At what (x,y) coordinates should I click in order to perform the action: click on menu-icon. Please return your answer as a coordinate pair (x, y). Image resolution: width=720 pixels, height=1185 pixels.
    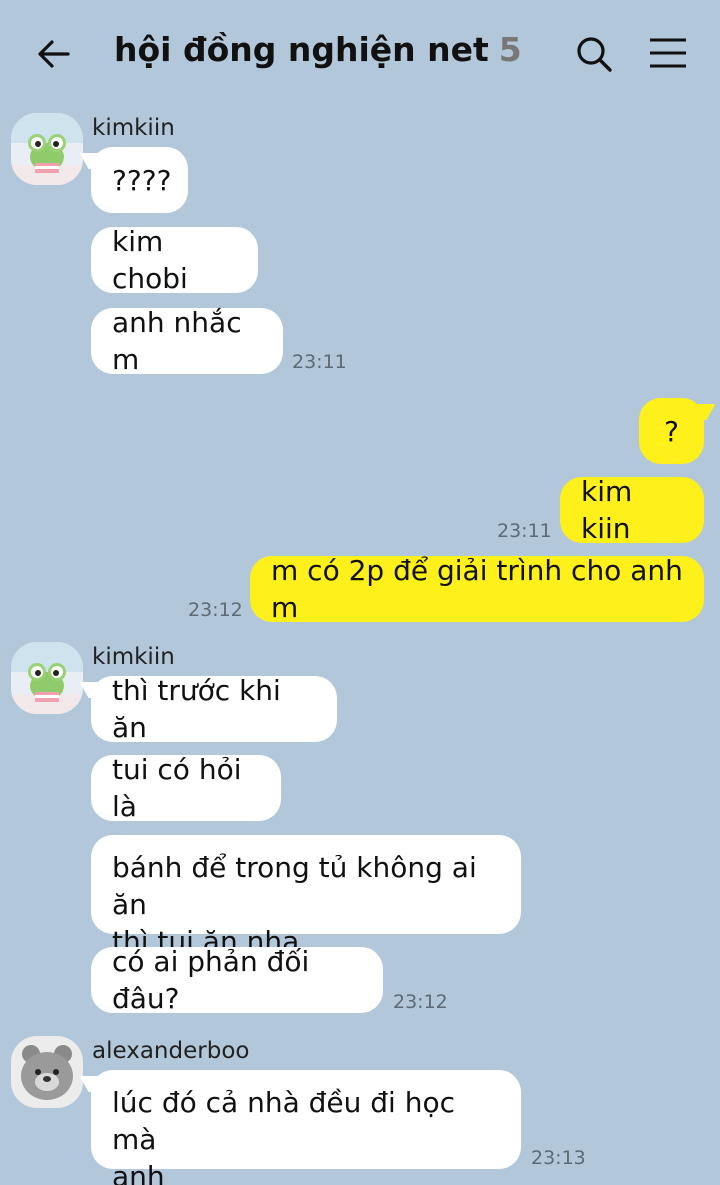
    Looking at the image, I should click on (668, 54).